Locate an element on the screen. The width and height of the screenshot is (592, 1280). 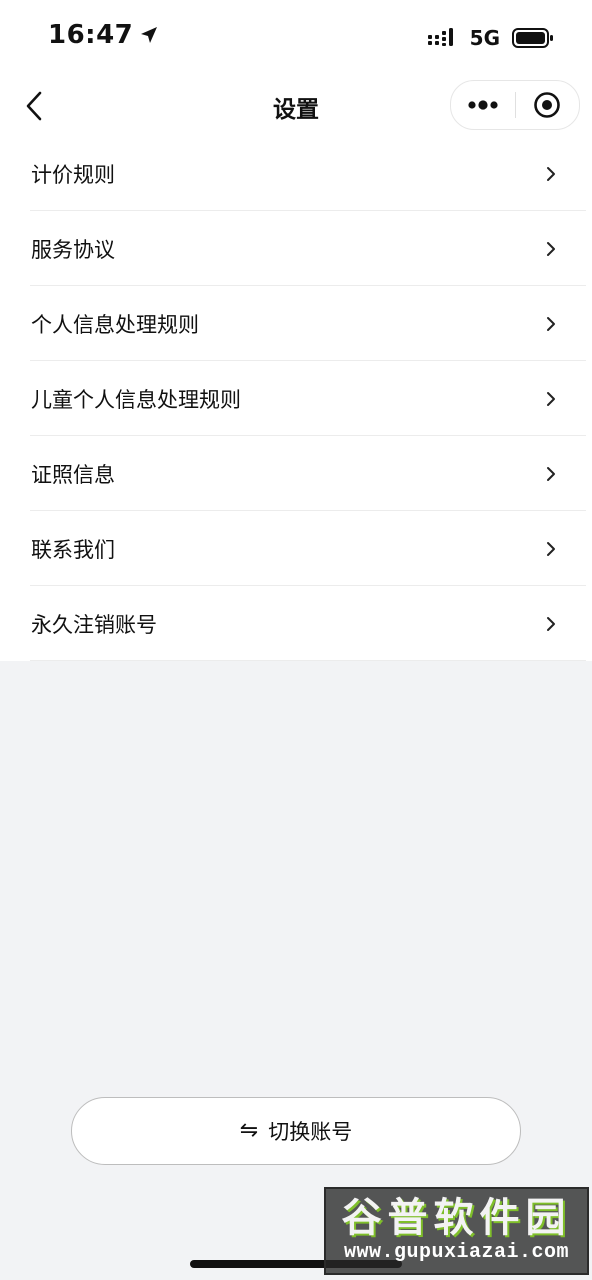
settings-item-label: 服务协议 is located at coordinates (73, 249).